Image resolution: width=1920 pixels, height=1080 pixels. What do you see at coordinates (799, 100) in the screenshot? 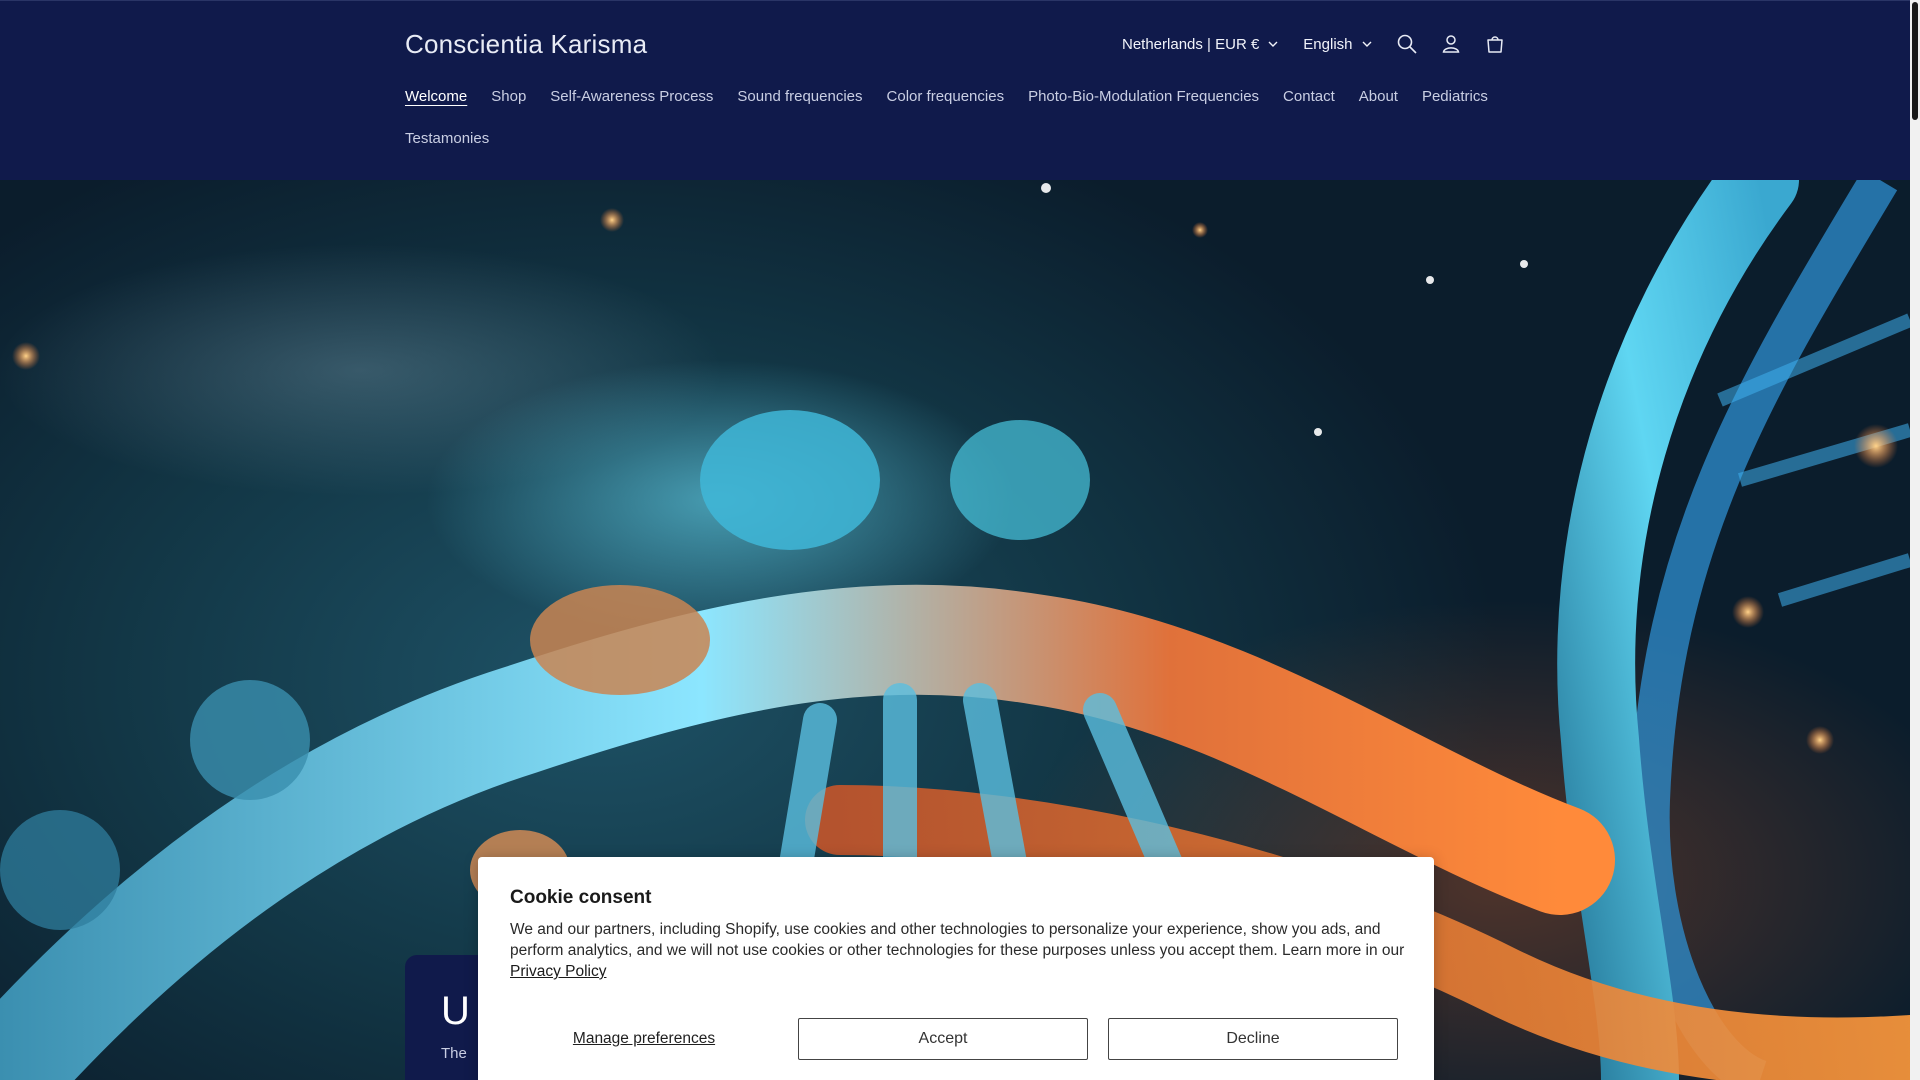
I see `nav-item-sound-frequencies: Sound frequencies` at bounding box center [799, 100].